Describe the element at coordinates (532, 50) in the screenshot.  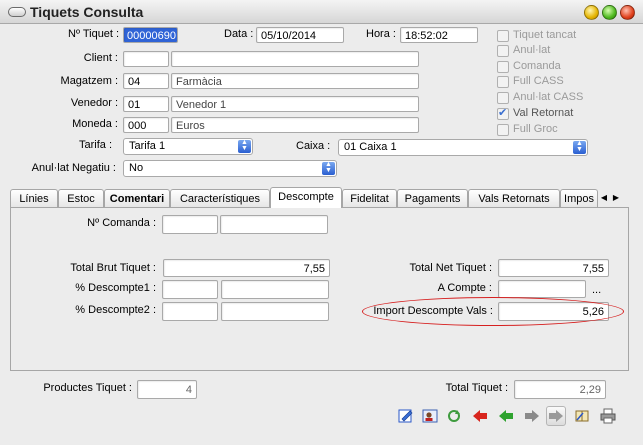
I see `flag-label: Anul·lat` at that location.